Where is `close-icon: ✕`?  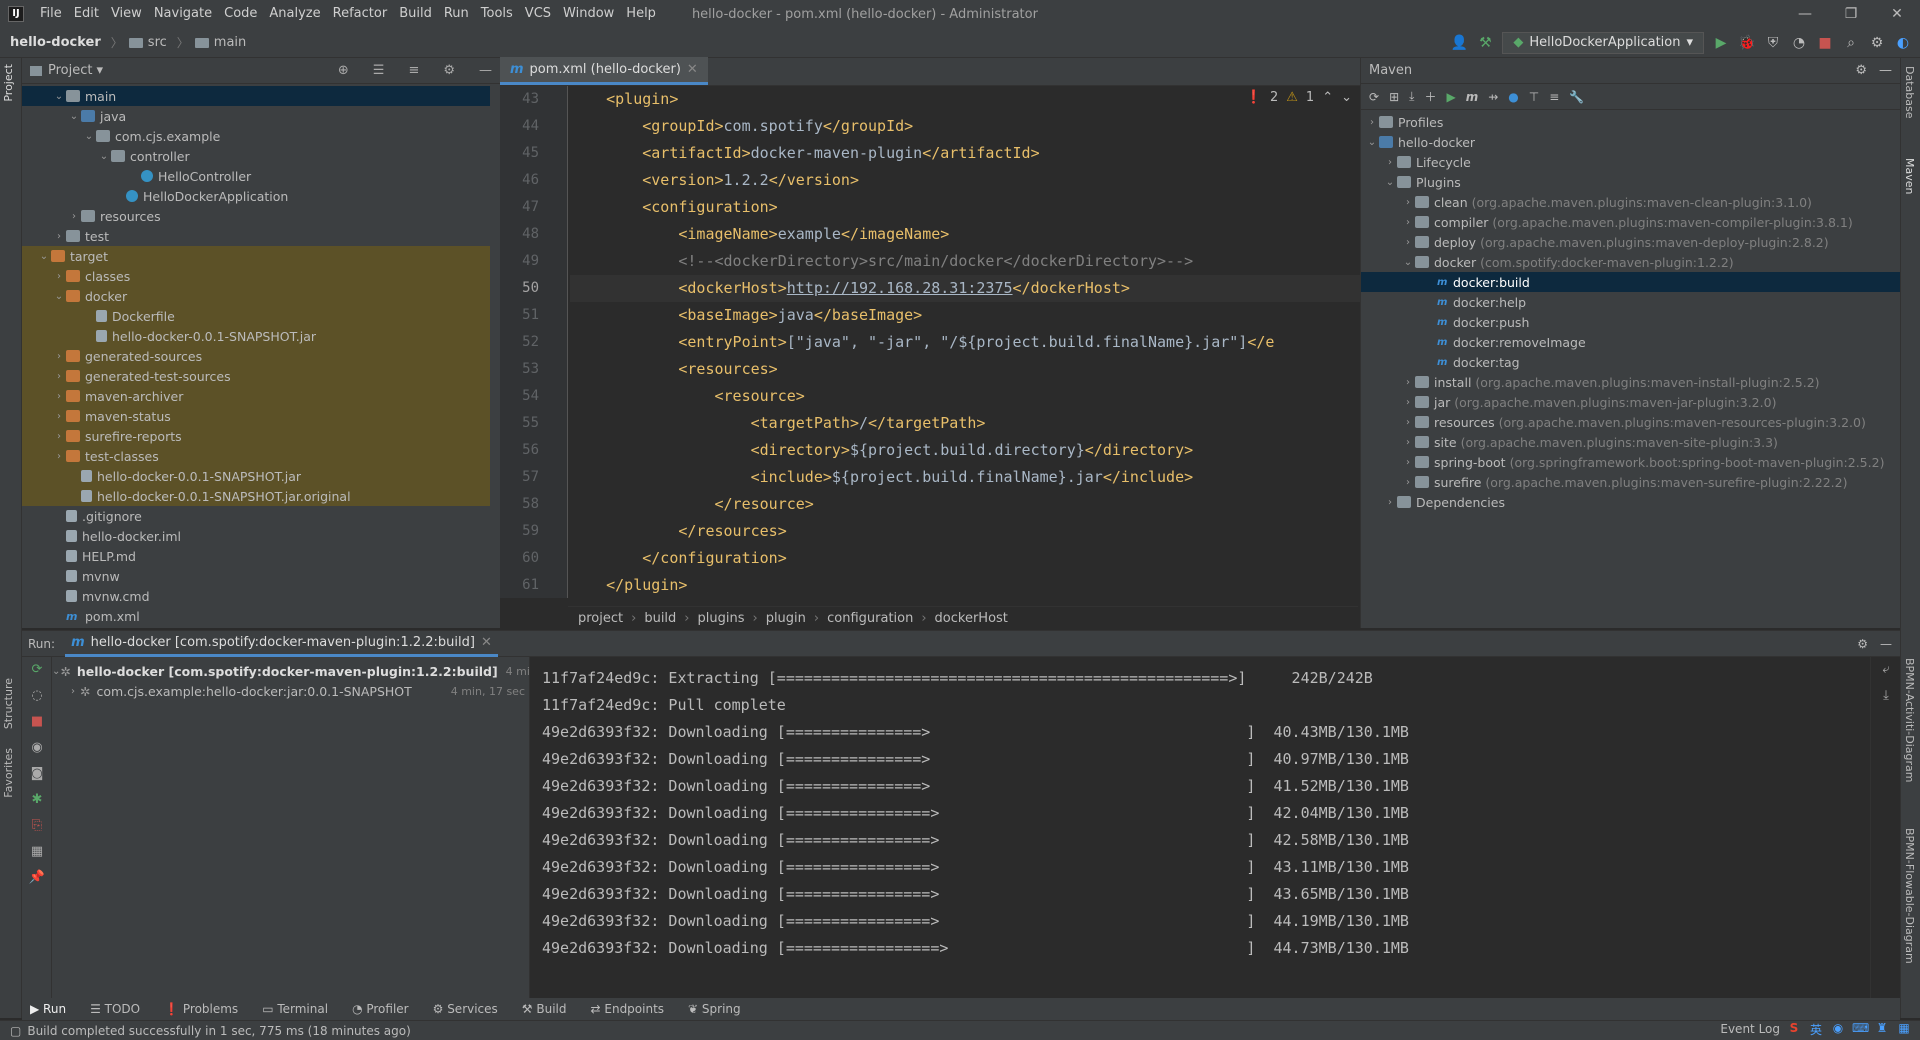
close-icon: ✕ is located at coordinates (1897, 14).